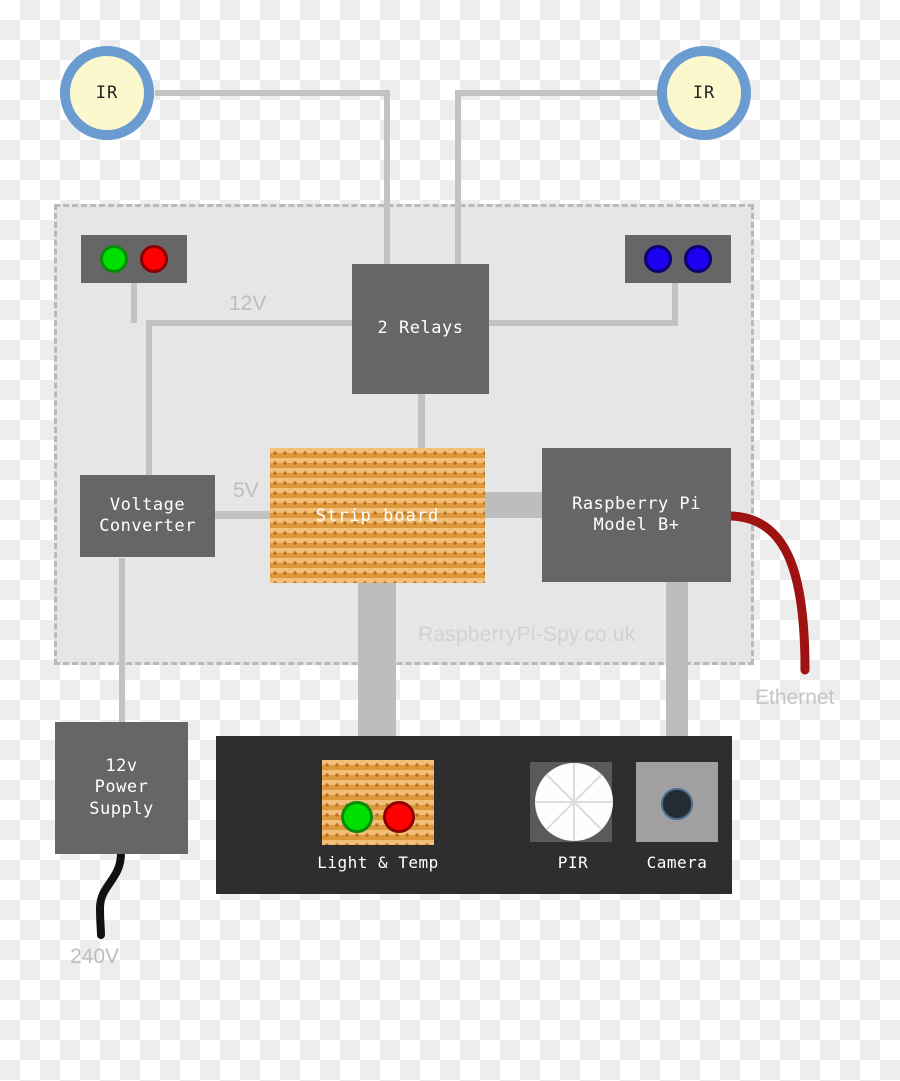 The height and width of the screenshot is (1081, 900). Describe the element at coordinates (110, 894) in the screenshot. I see `mains-cable` at that location.